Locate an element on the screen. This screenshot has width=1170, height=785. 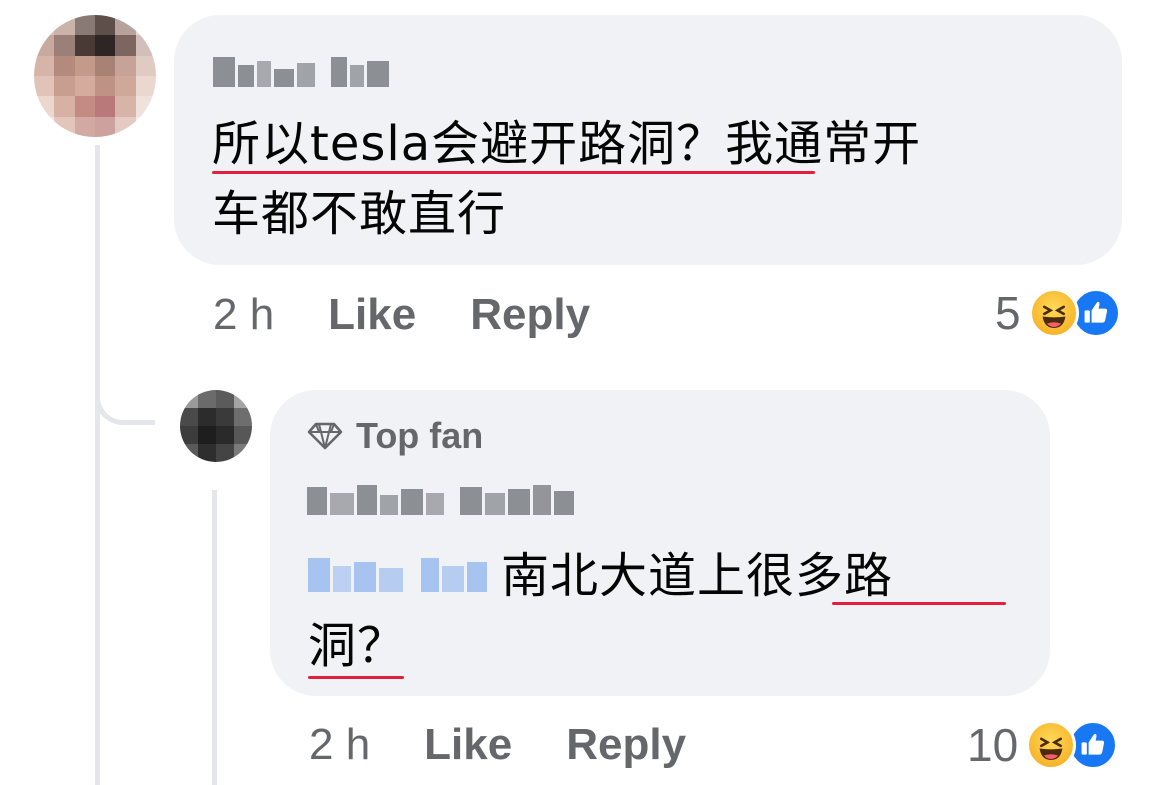
reaction-summary: 5 is located at coordinates (1058, 313).